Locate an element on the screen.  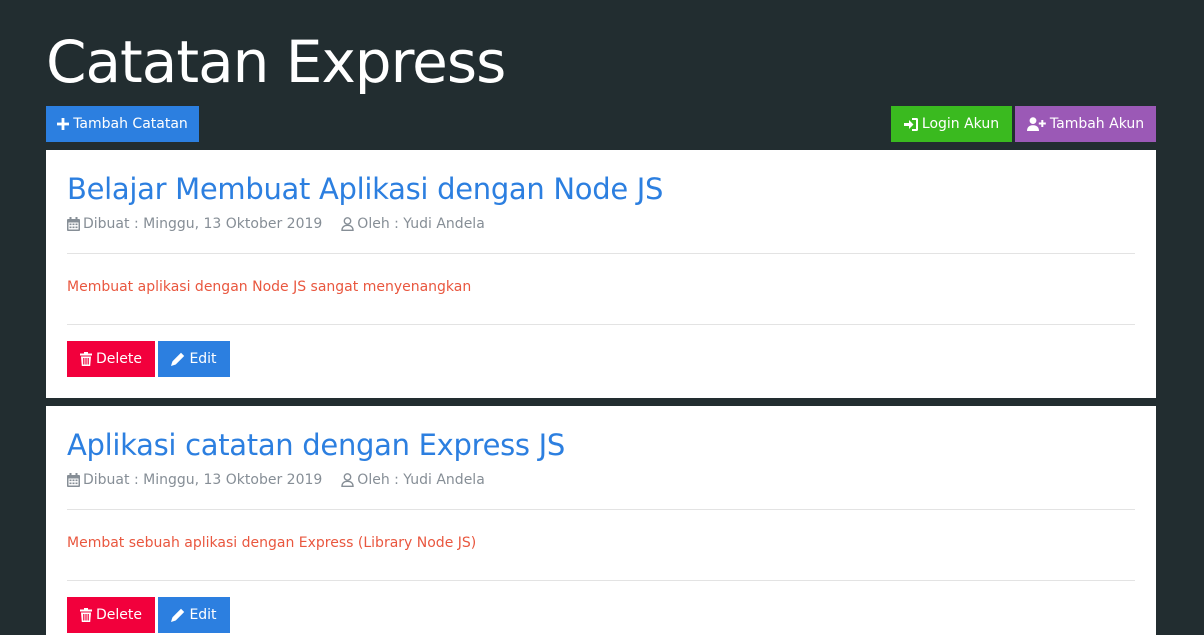
add-note-label: Tambah Catatan is located at coordinates (130, 124).